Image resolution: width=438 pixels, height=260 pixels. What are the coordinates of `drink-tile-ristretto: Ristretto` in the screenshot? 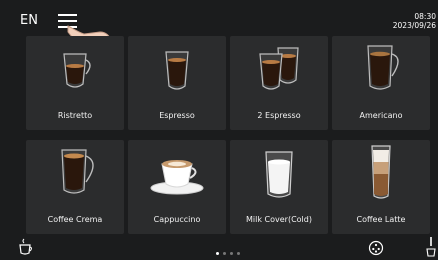 It's located at (75, 83).